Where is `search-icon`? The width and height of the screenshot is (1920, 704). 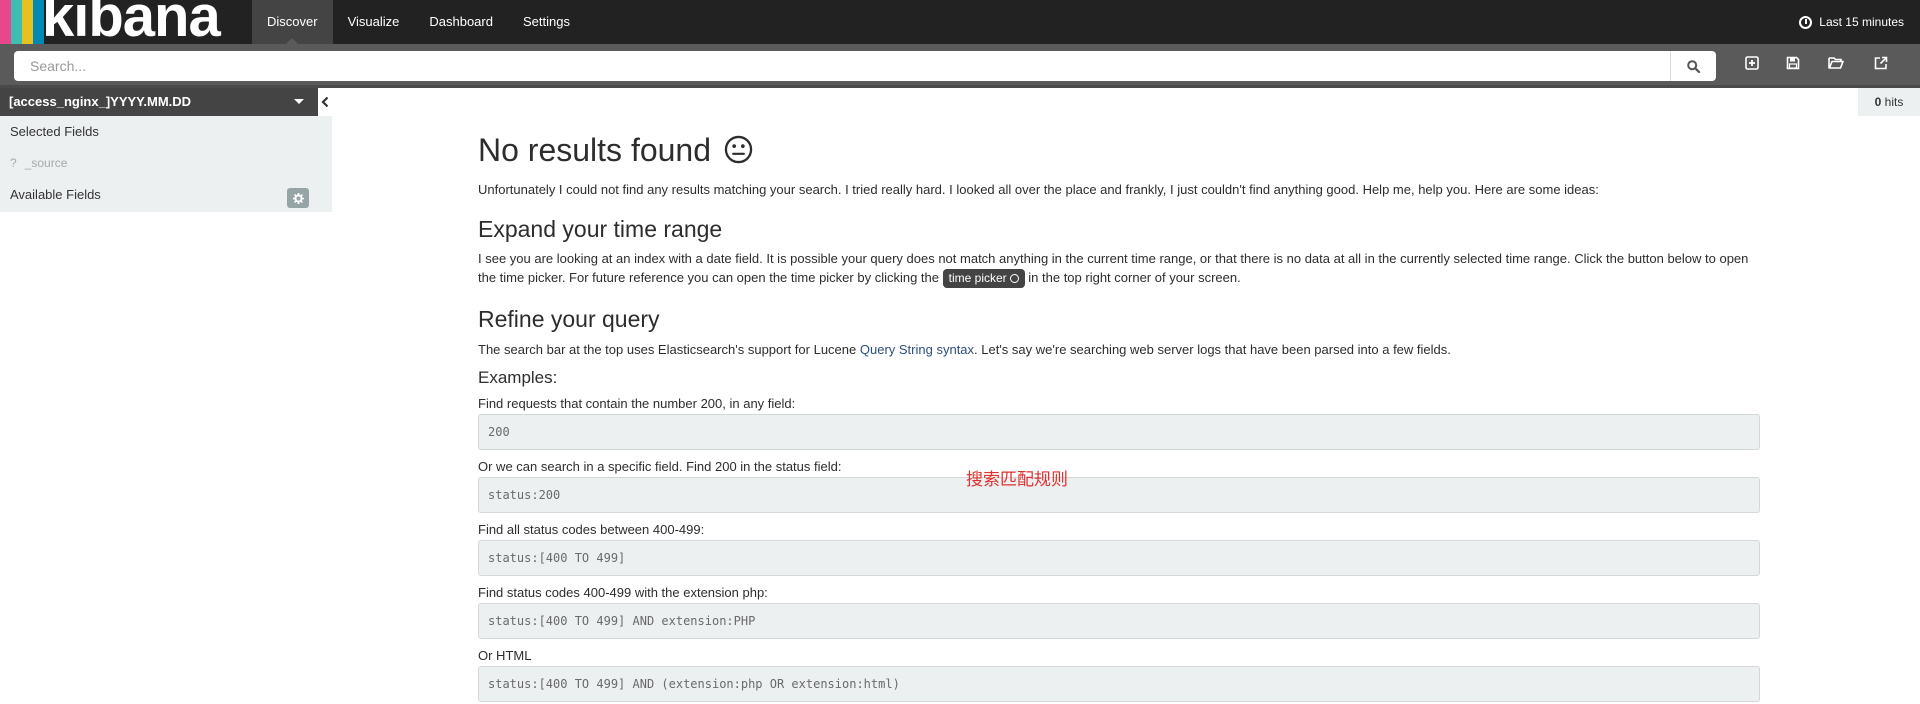 search-icon is located at coordinates (1693, 66).